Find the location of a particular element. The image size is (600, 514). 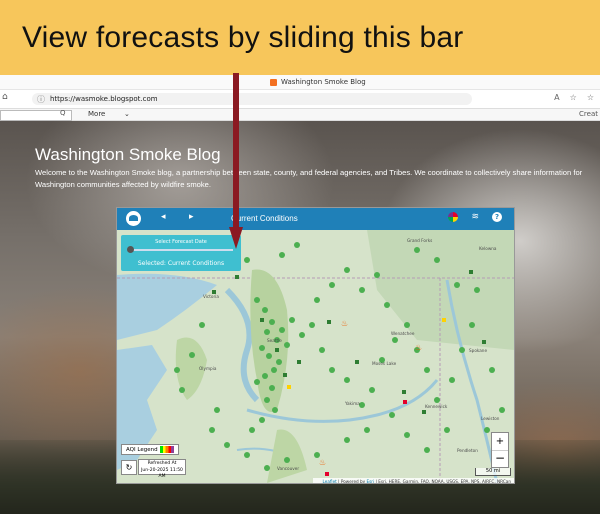

aqi-legend-label: AQI Legend is located at coordinates (142, 450).